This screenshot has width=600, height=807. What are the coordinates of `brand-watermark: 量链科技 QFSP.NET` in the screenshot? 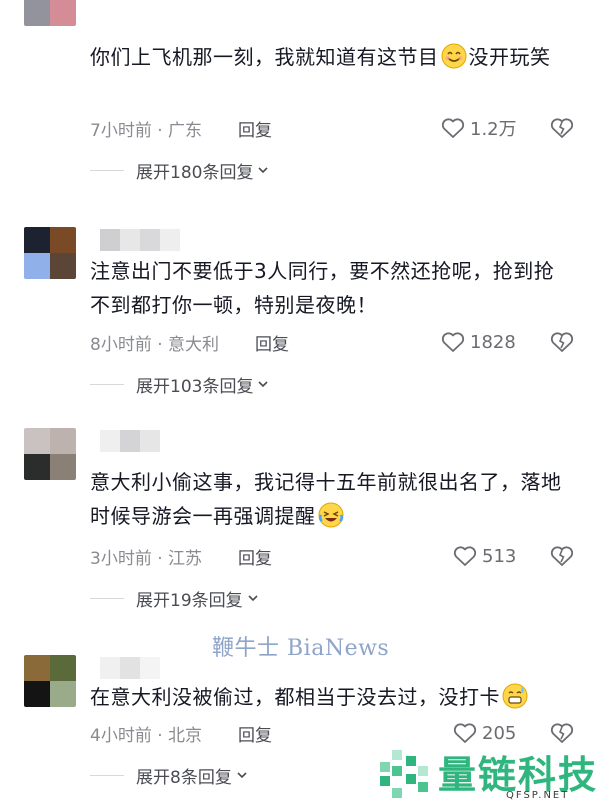 It's located at (489, 772).